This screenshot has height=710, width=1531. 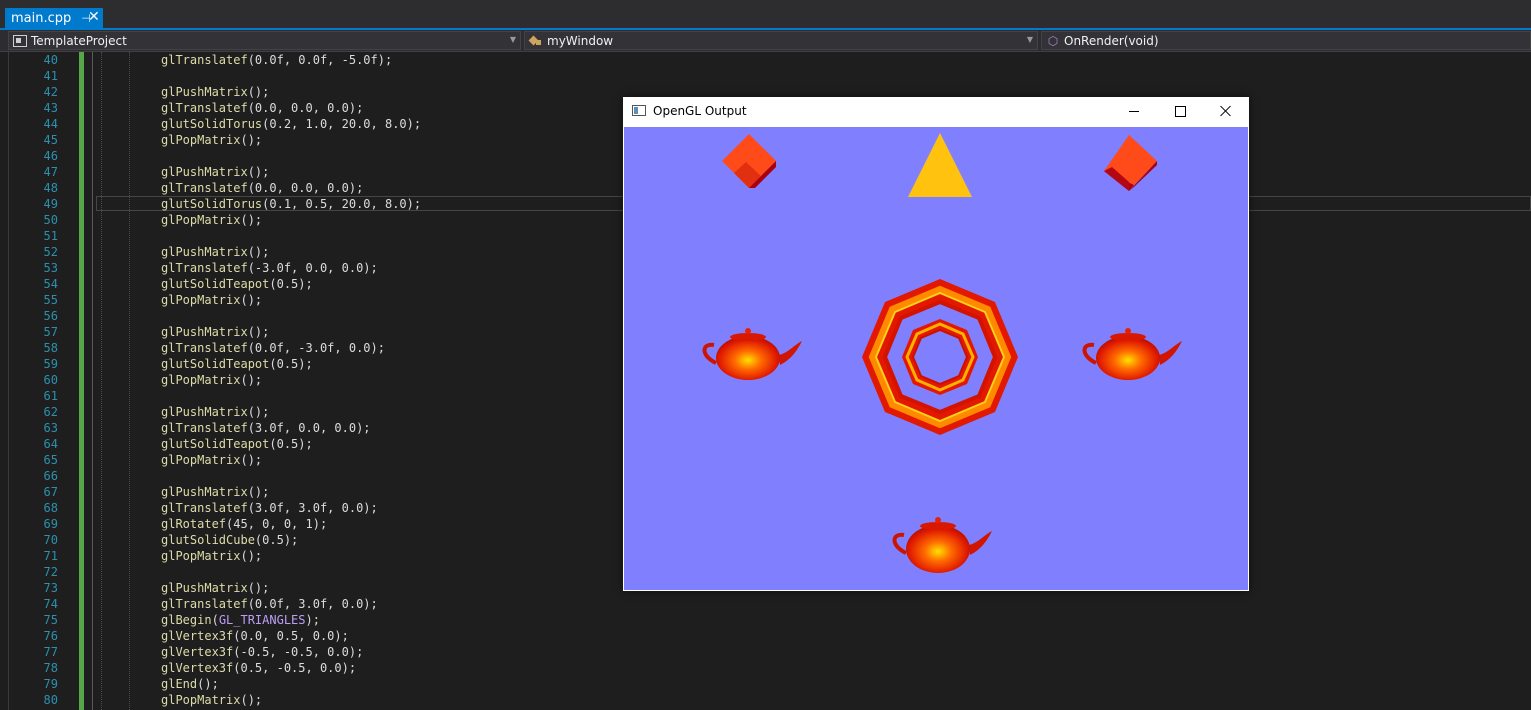 I want to click on code-line: 41, so click(x=765, y=76).